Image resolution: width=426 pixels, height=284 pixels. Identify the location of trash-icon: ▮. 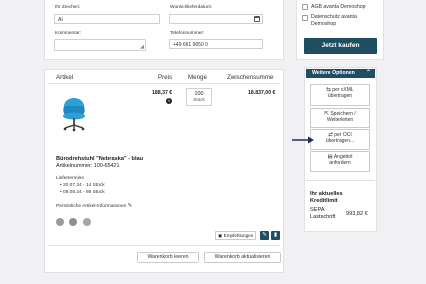
(275, 235).